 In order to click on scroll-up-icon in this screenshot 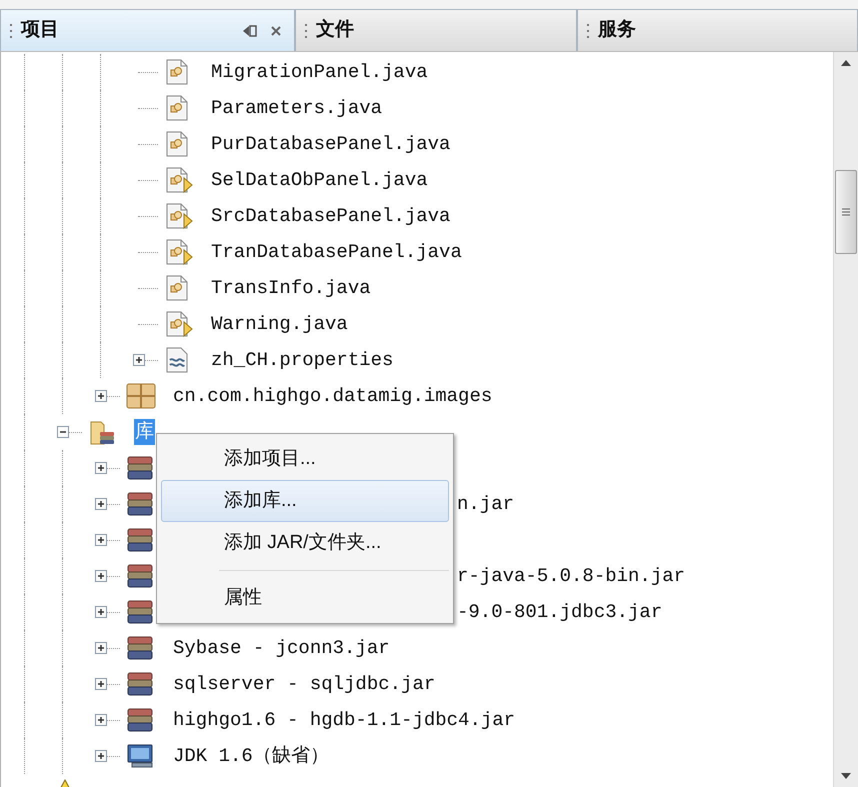, I will do `click(846, 63)`.